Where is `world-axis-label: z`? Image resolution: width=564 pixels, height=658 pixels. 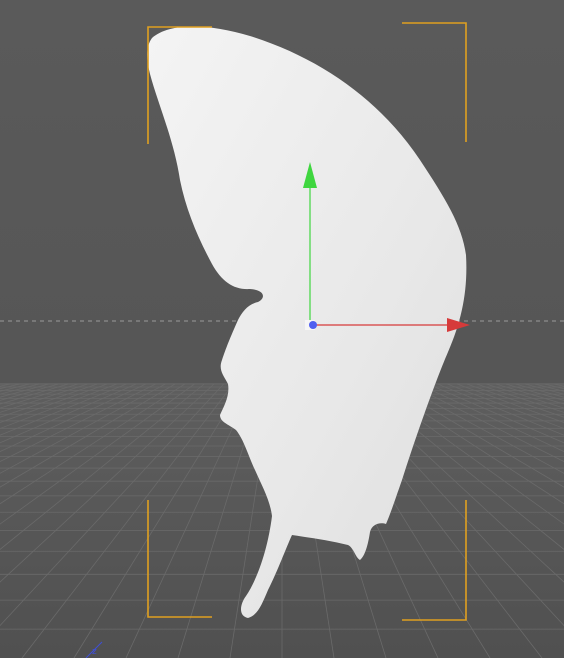 world-axis-label: z is located at coordinates (94, 652).